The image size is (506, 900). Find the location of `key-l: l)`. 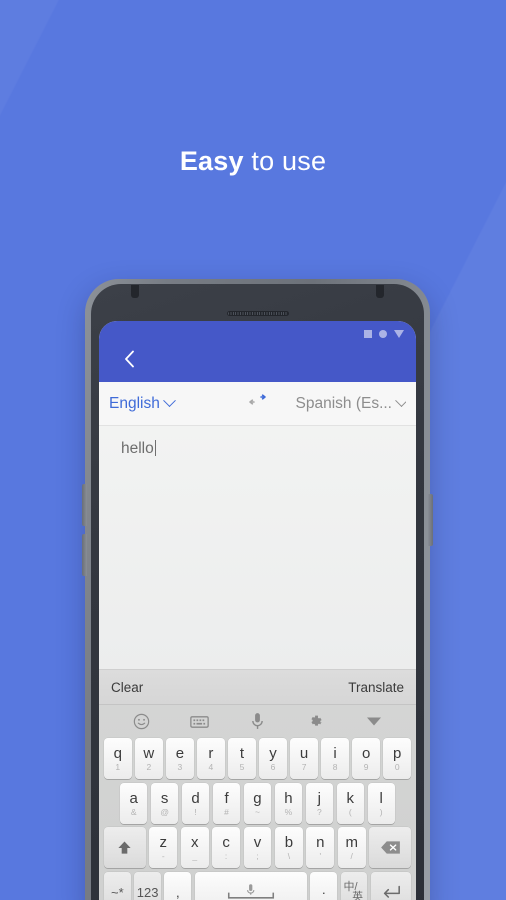

key-l: l) is located at coordinates (381, 803).